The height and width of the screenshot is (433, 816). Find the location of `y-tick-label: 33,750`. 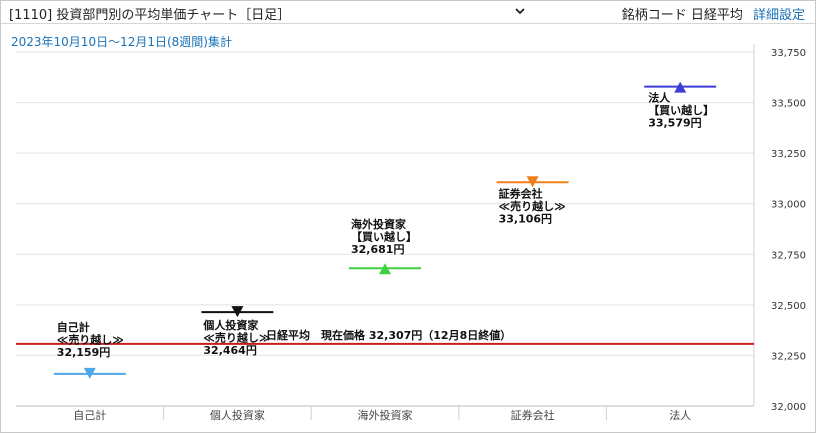

y-tick-label: 33,750 is located at coordinates (788, 53).